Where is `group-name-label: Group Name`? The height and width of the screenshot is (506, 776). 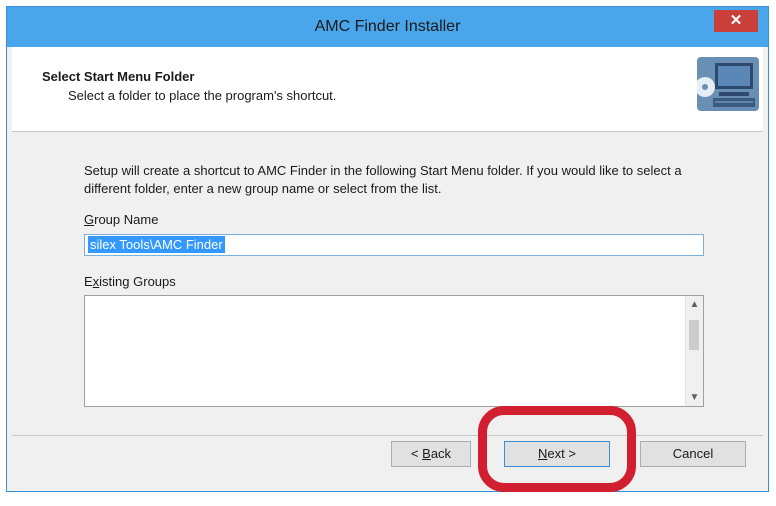
group-name-label: Group Name is located at coordinates (121, 219).